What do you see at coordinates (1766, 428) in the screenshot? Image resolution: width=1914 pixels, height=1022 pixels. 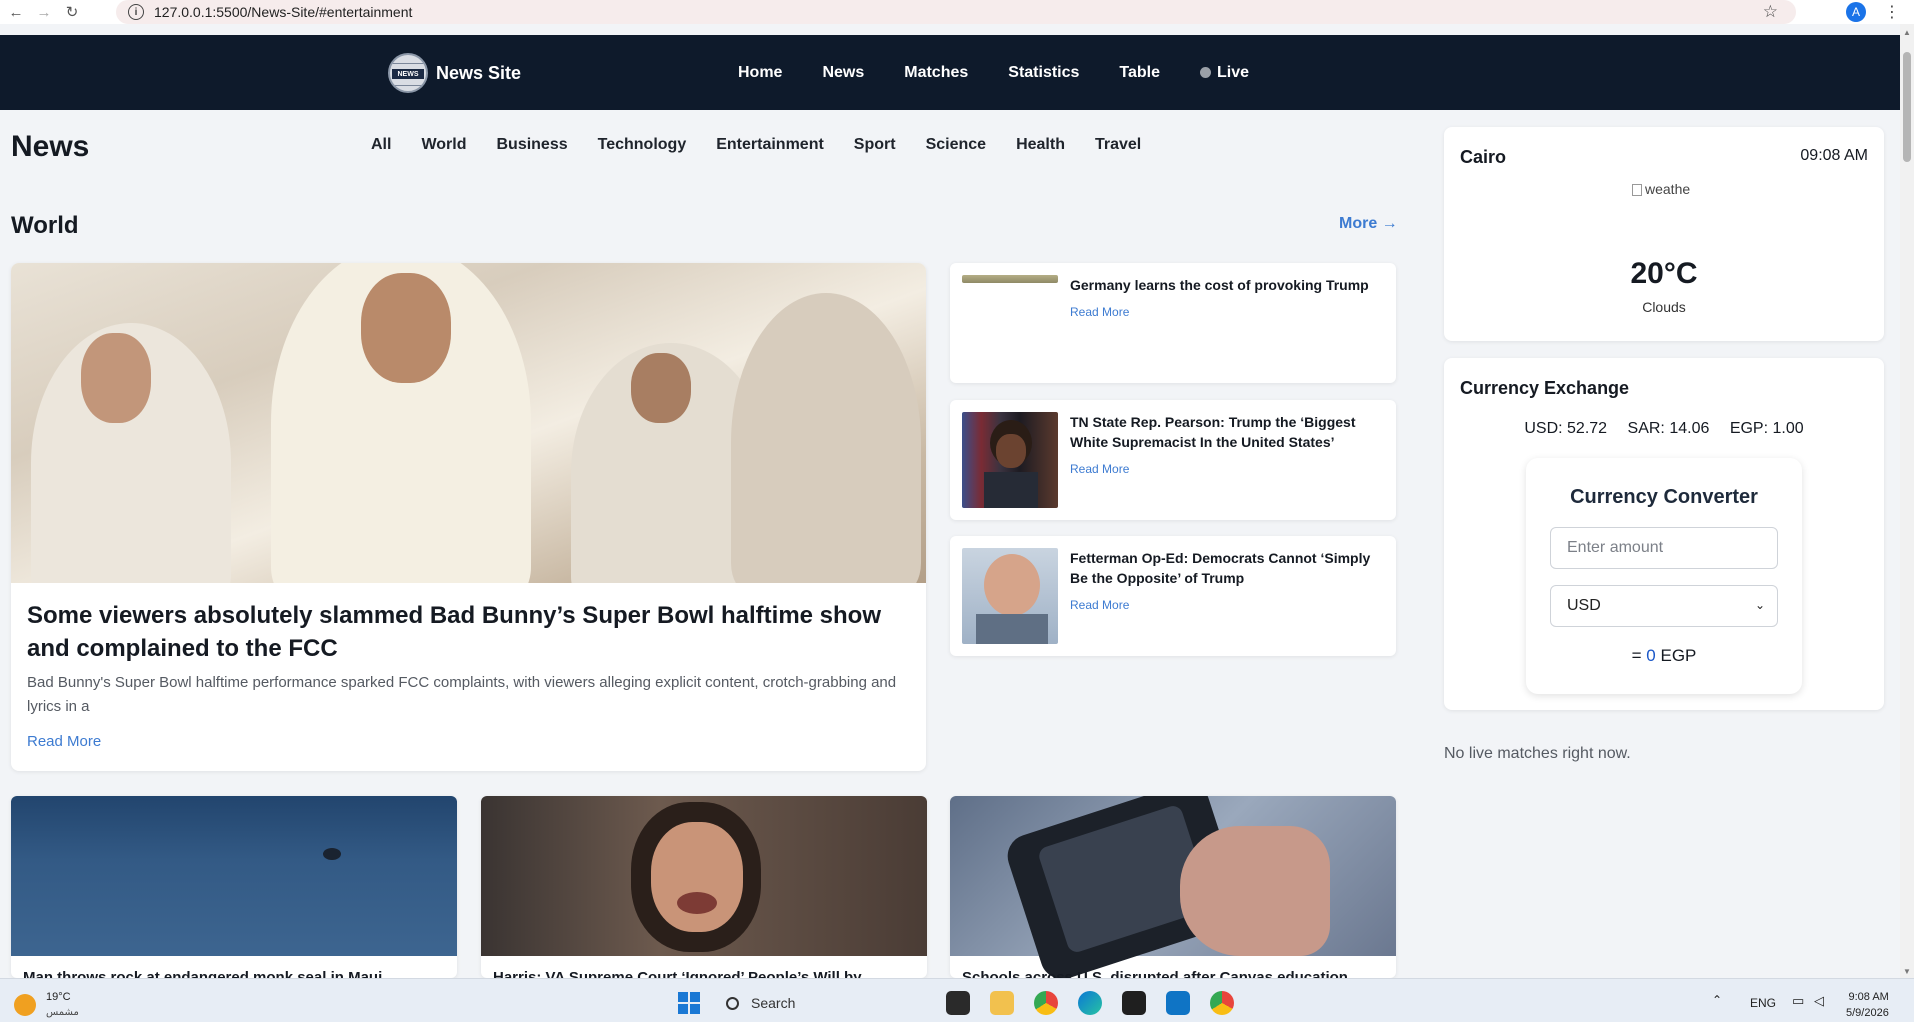 I see `rate-egp: EGP: 1.00` at bounding box center [1766, 428].